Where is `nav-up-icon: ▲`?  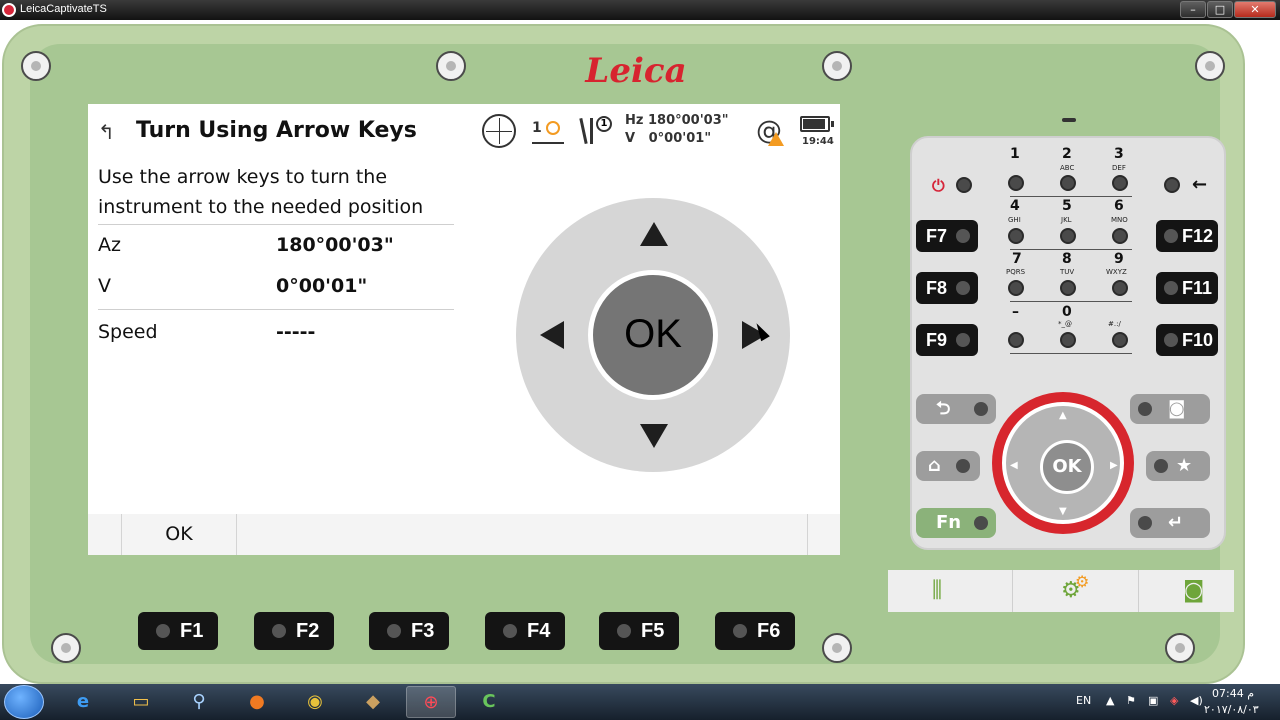
nav-up-icon: ▲ is located at coordinates (1063, 415).